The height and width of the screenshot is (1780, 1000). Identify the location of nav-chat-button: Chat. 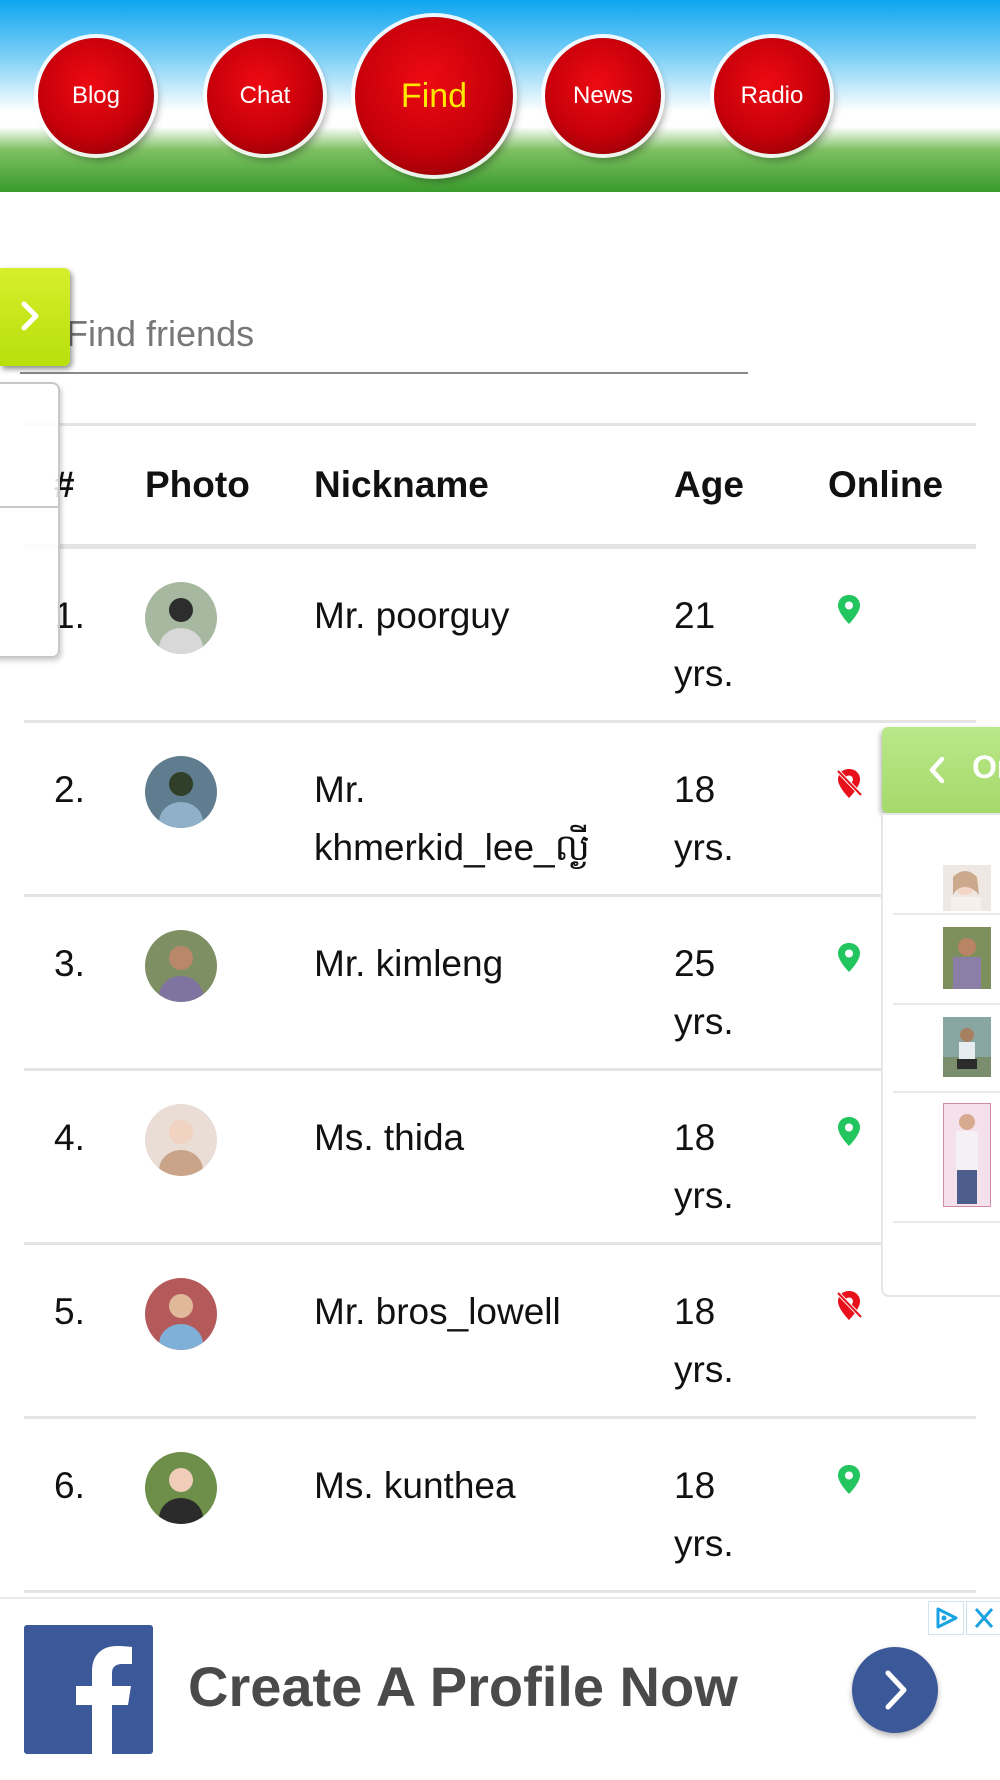
(265, 96).